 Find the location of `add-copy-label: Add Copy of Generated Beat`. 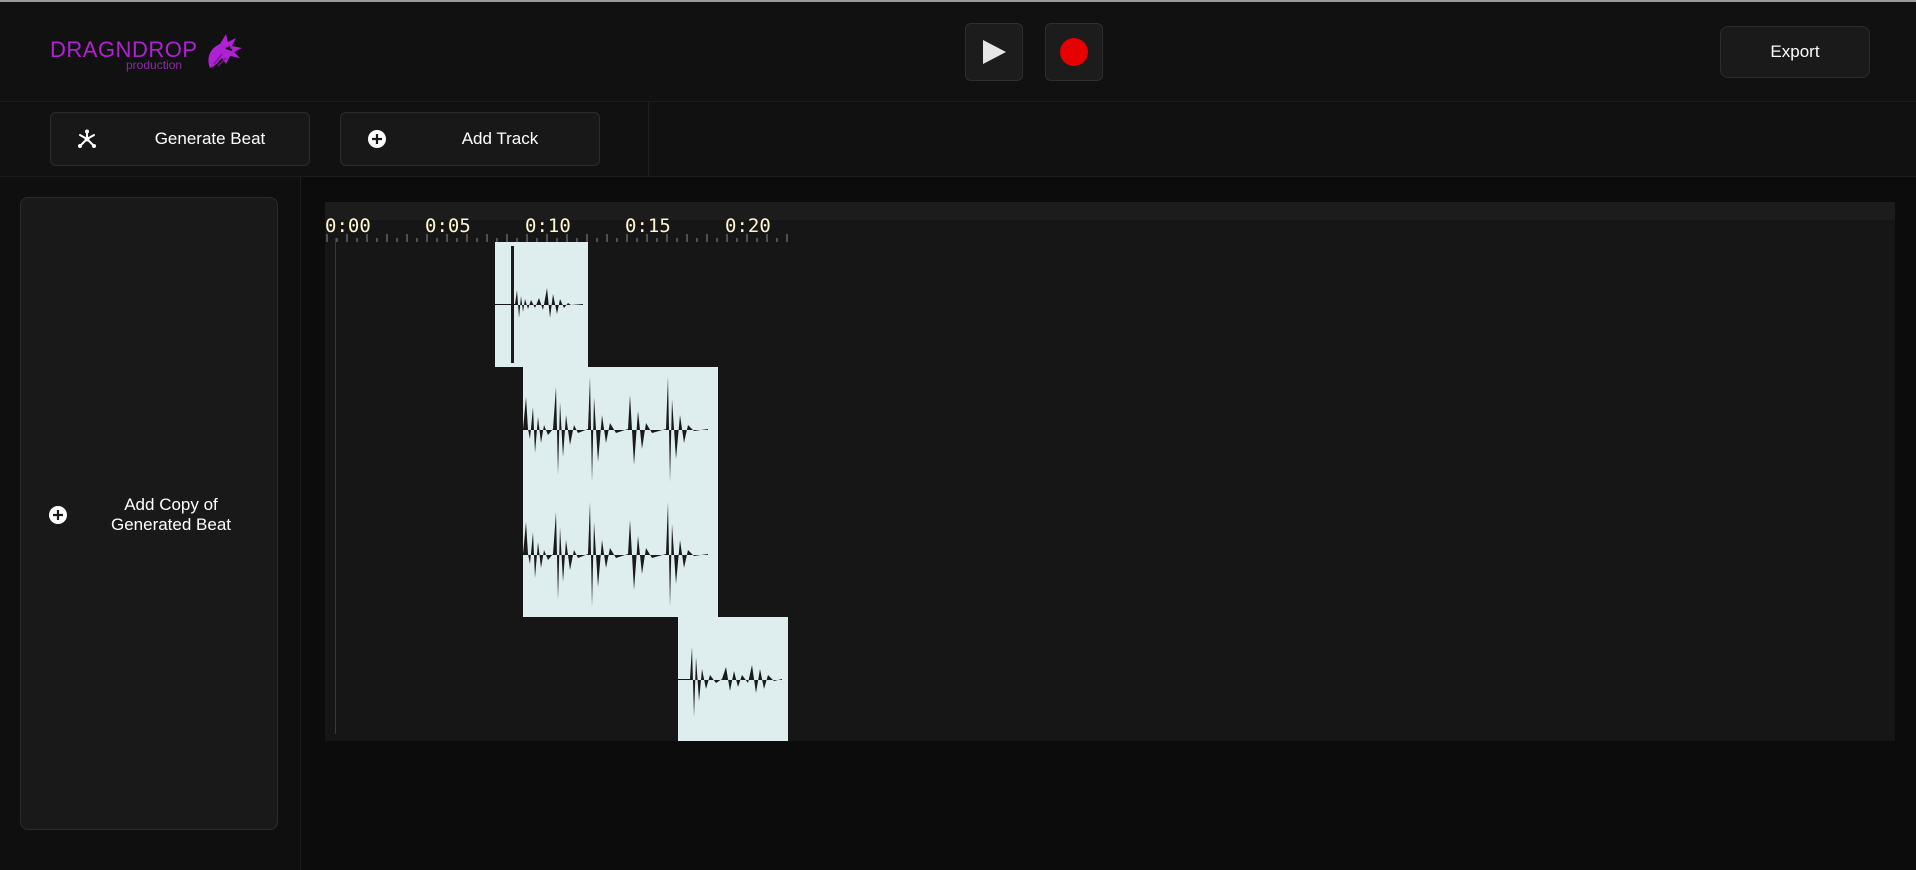

add-copy-label: Add Copy of Generated Beat is located at coordinates (171, 515).